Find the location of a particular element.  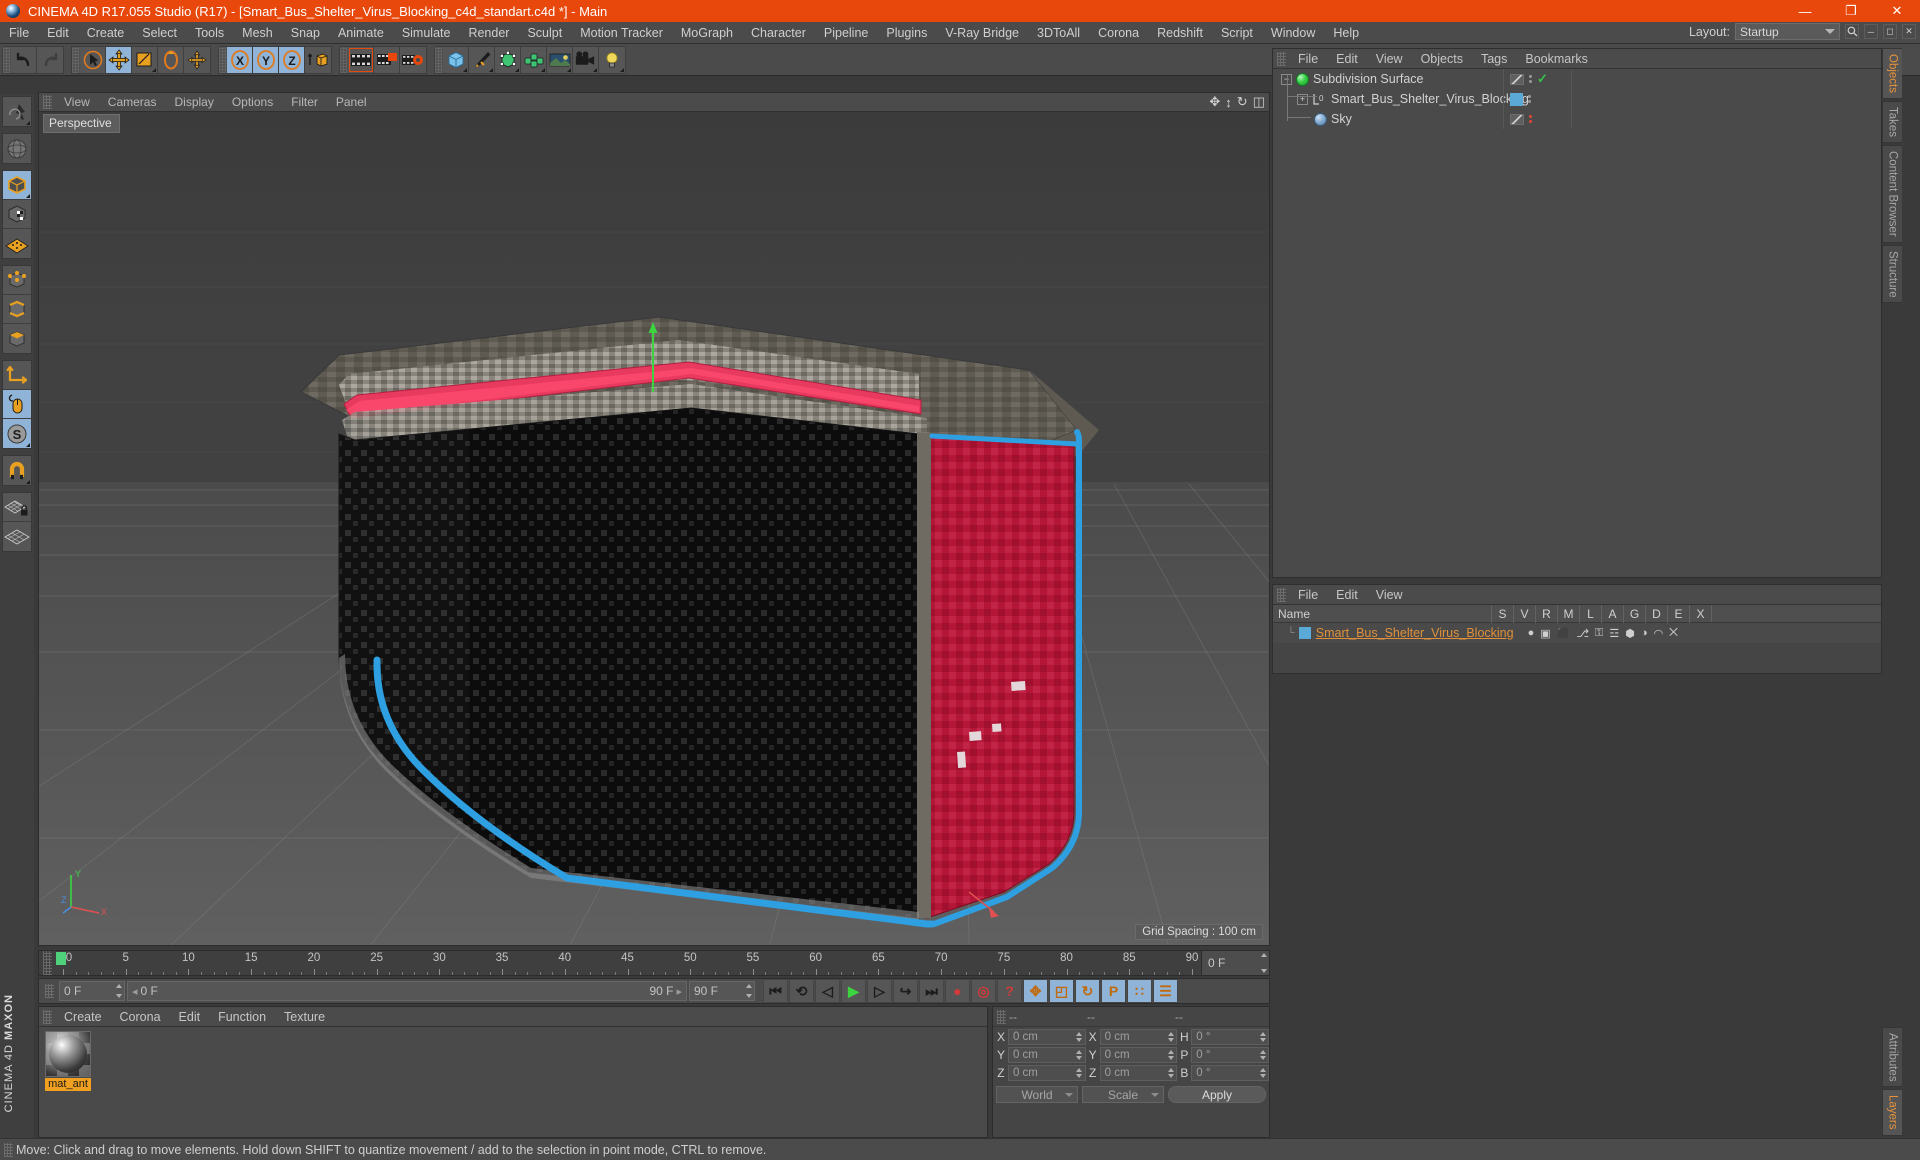

layer-color-swatch is located at coordinates (1304, 633).